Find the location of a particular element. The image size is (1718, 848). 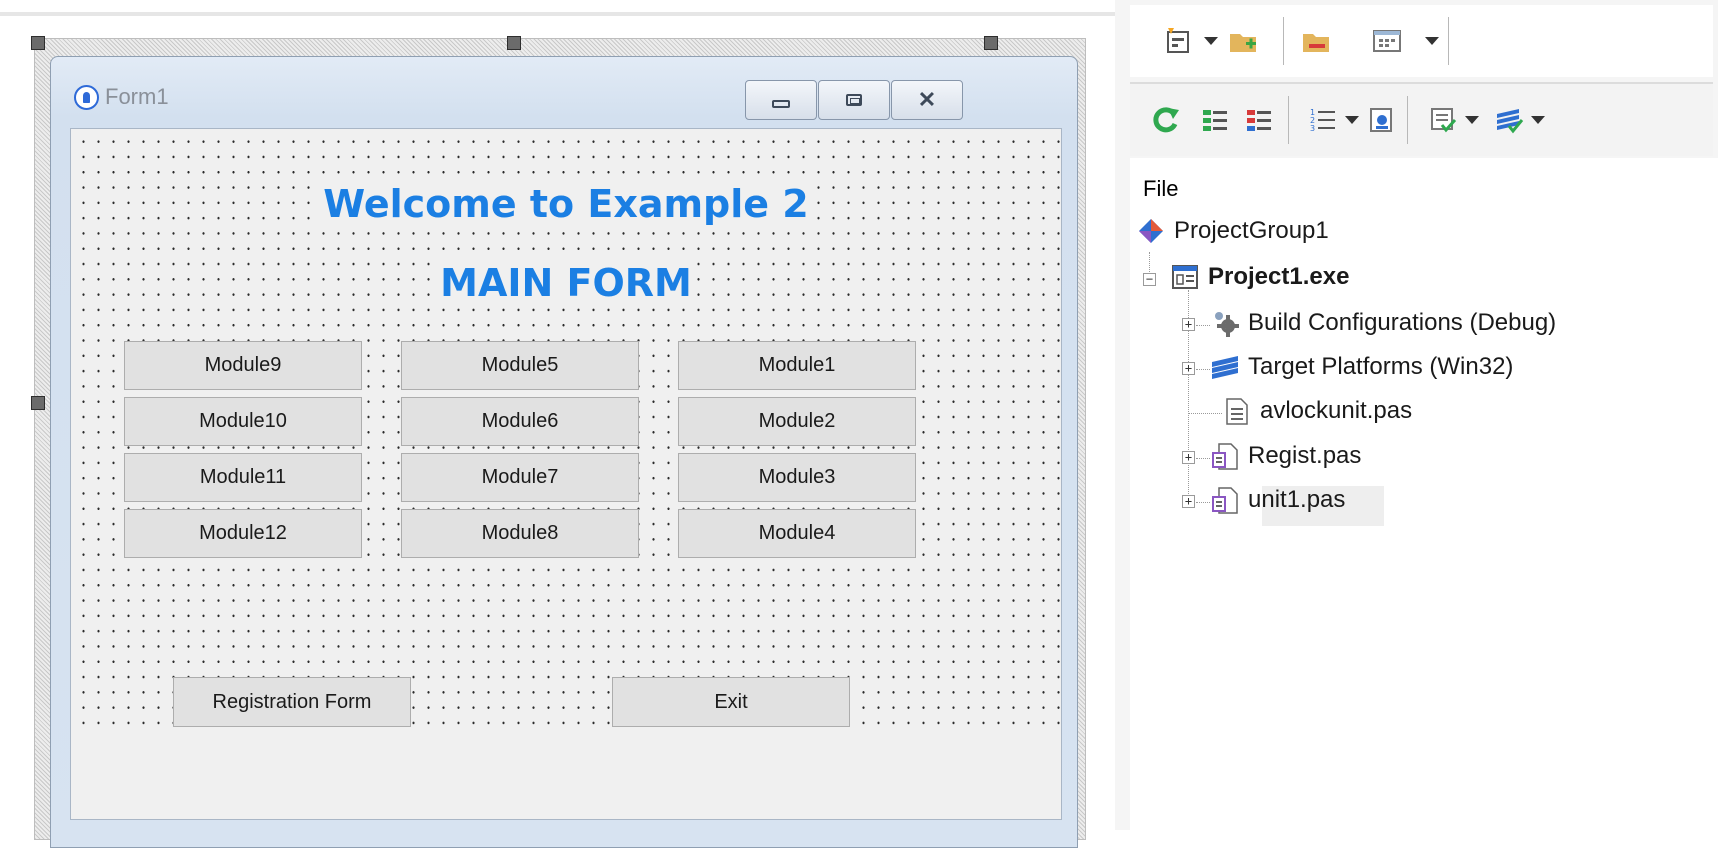

module3-button: Module3 is located at coordinates (797, 477).